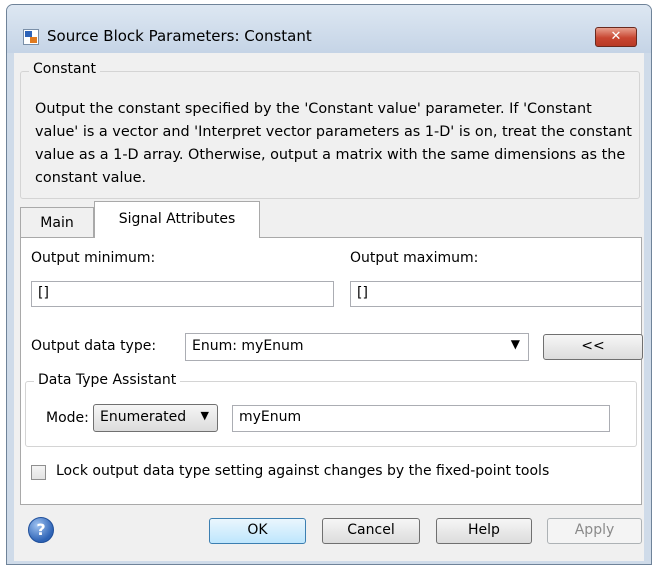  Describe the element at coordinates (64, 69) in the screenshot. I see `block-name-label: Constant` at that location.